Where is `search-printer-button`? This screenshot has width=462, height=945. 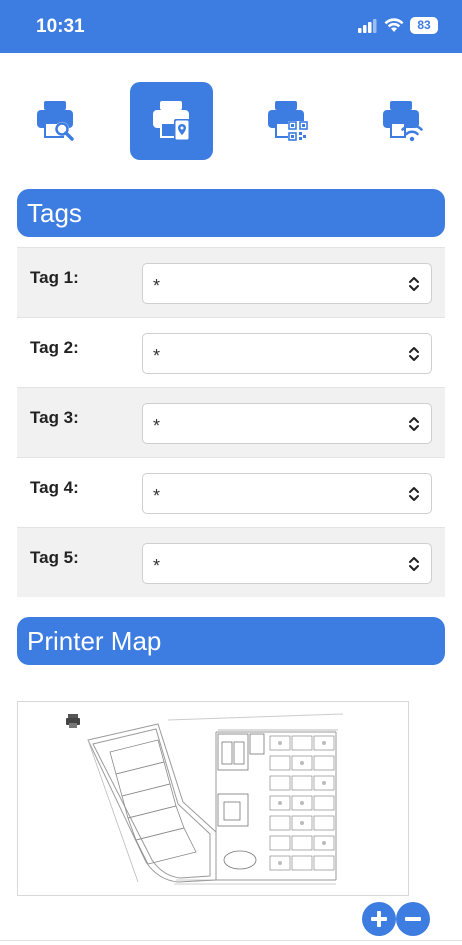
search-printer-button is located at coordinates (55, 121).